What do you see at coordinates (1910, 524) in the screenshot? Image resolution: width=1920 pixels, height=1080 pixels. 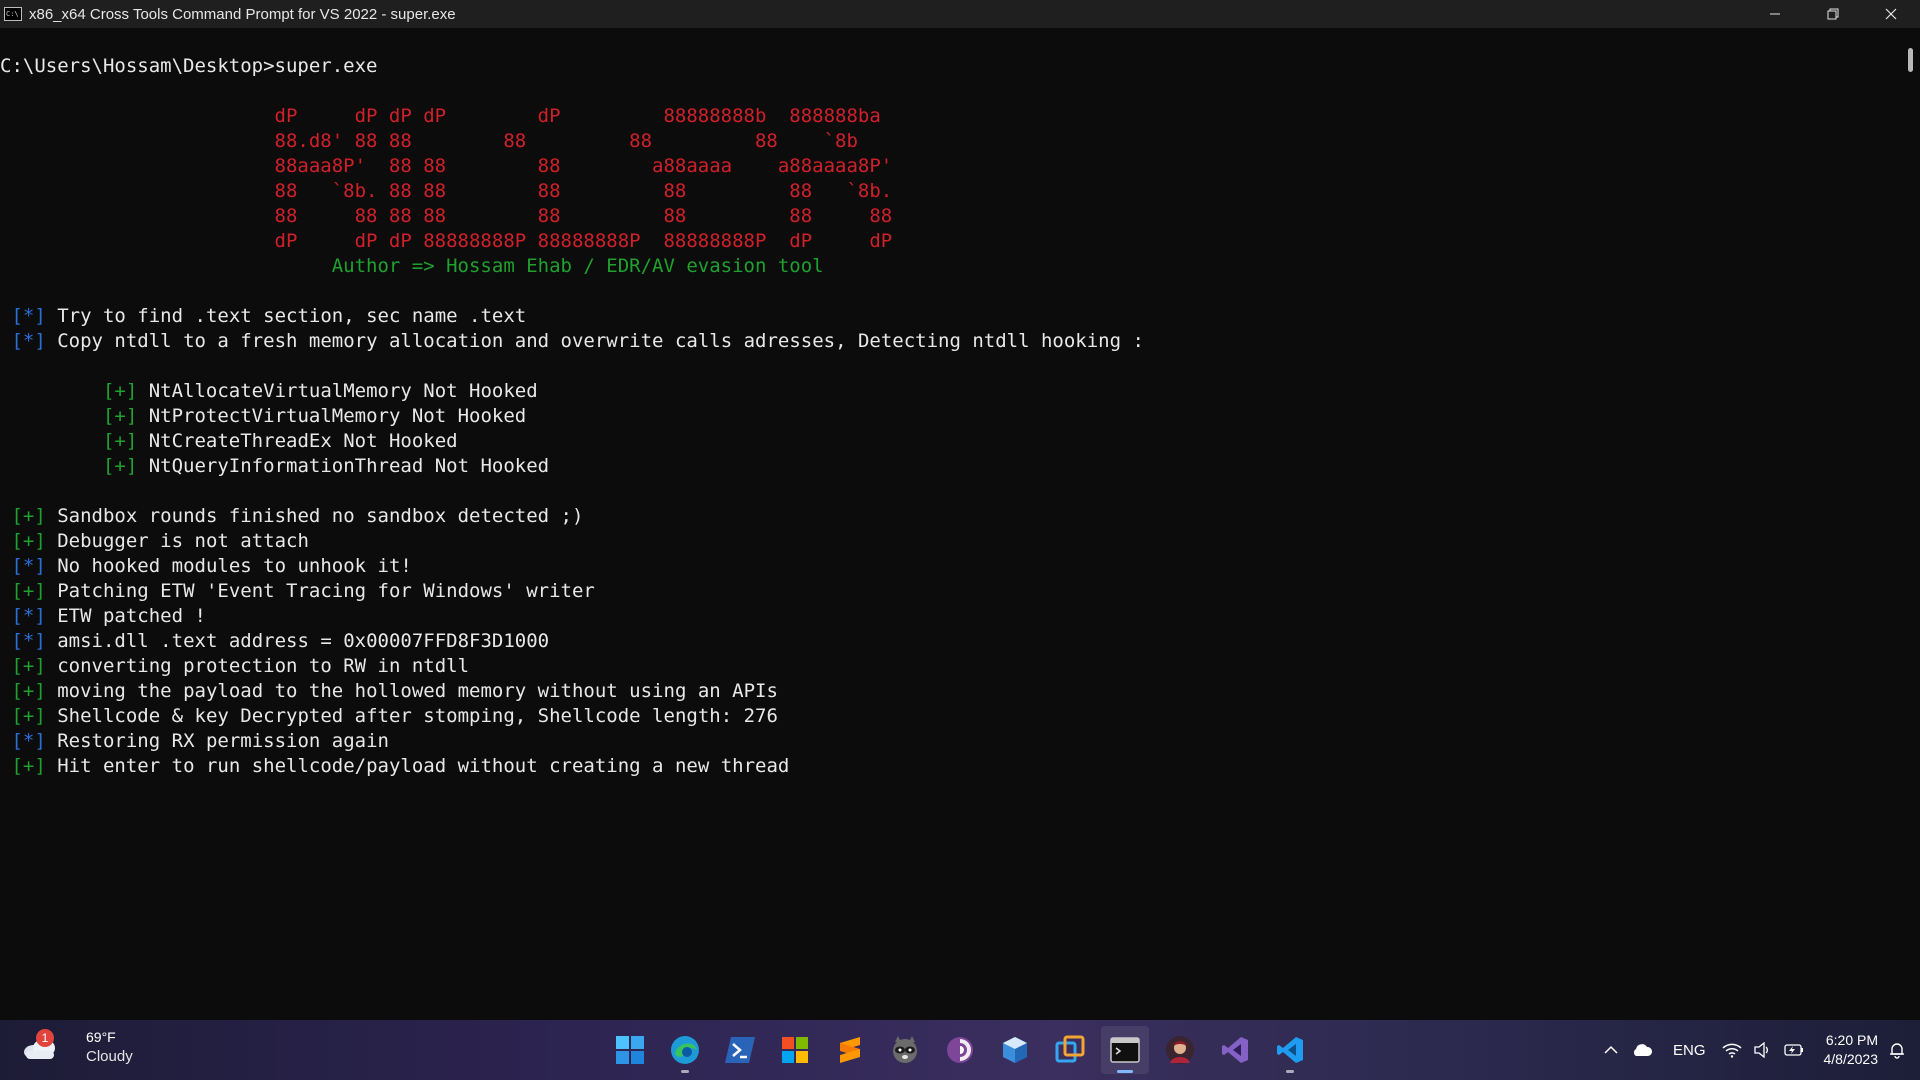 I see `vertical-scrollbar` at bounding box center [1910, 524].